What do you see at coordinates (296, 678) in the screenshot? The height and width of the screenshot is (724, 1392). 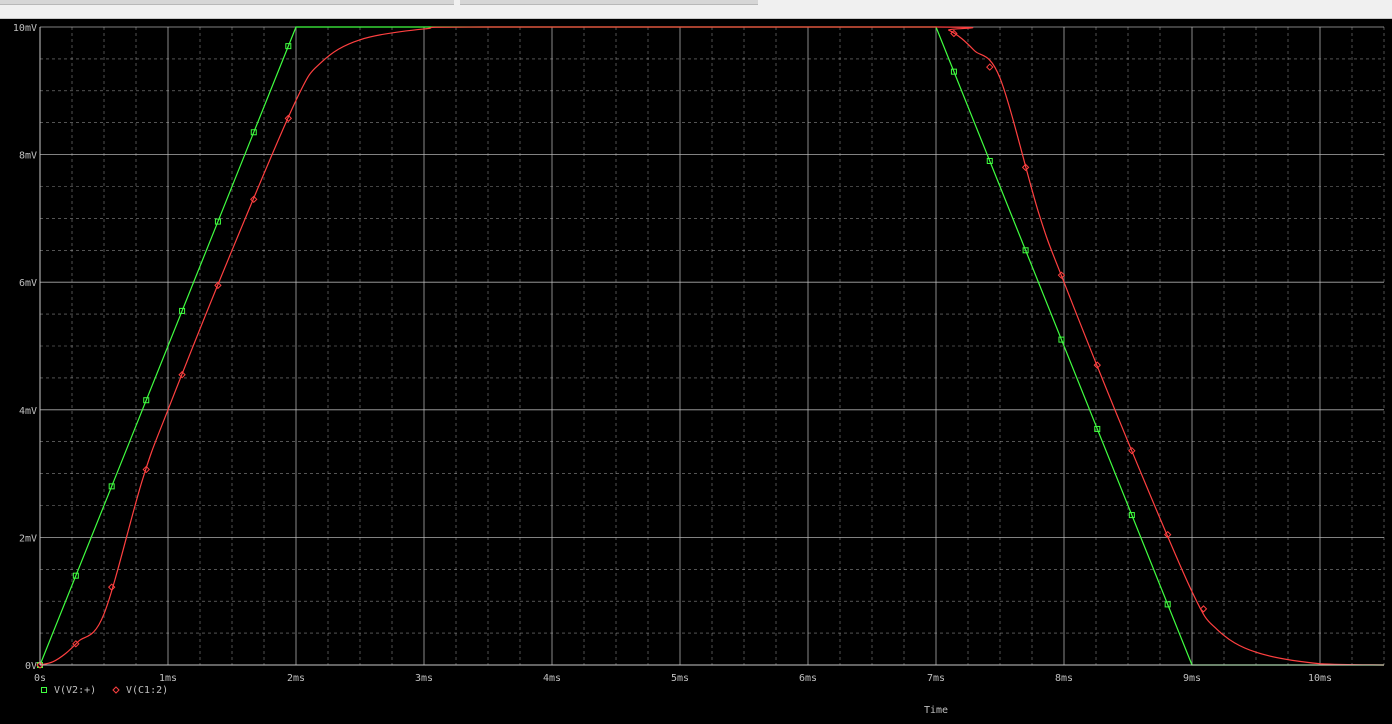 I see `x-tick-label: 2ms` at bounding box center [296, 678].